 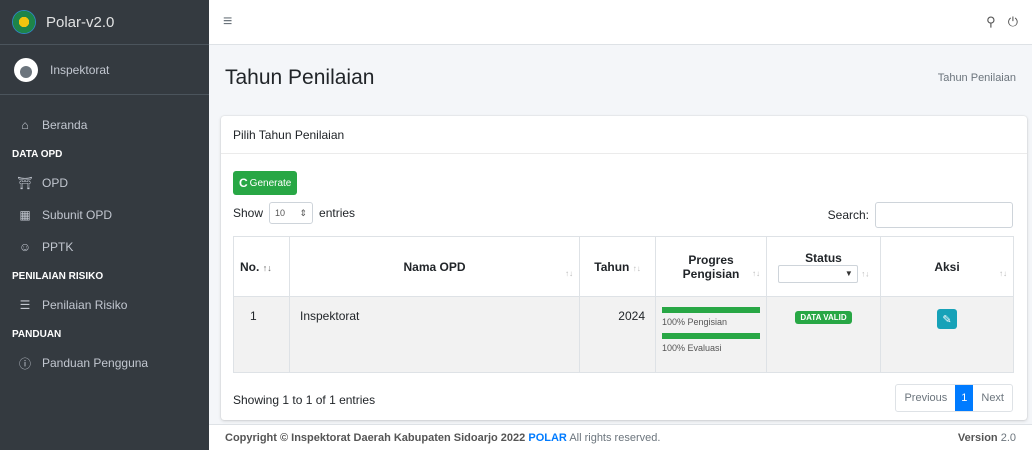 I want to click on column-header-no: No. ↑↓, so click(x=261, y=266).